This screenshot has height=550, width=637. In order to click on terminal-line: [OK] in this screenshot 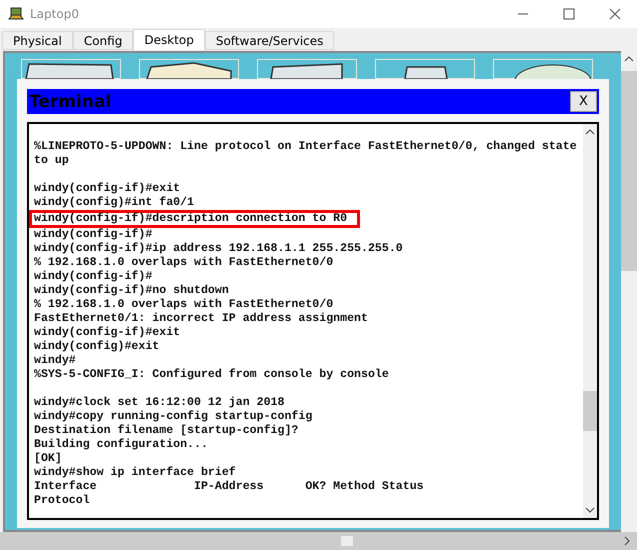, I will do `click(48, 459)`.